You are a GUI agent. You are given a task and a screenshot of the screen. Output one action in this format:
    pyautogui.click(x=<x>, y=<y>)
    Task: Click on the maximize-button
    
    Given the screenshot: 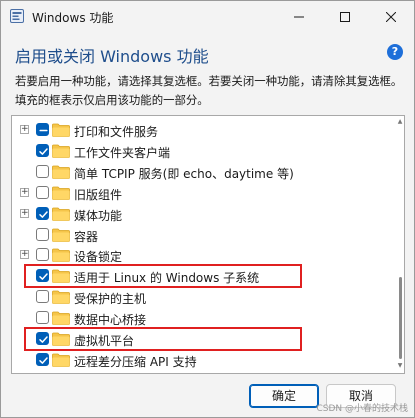 What is the action you would take?
    pyautogui.click(x=345, y=16)
    